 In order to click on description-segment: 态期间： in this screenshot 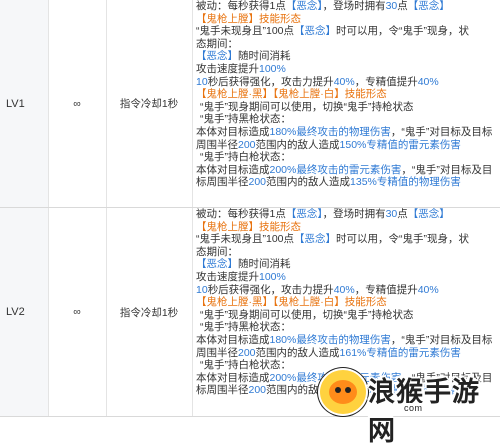, I will do `click(217, 43)`.